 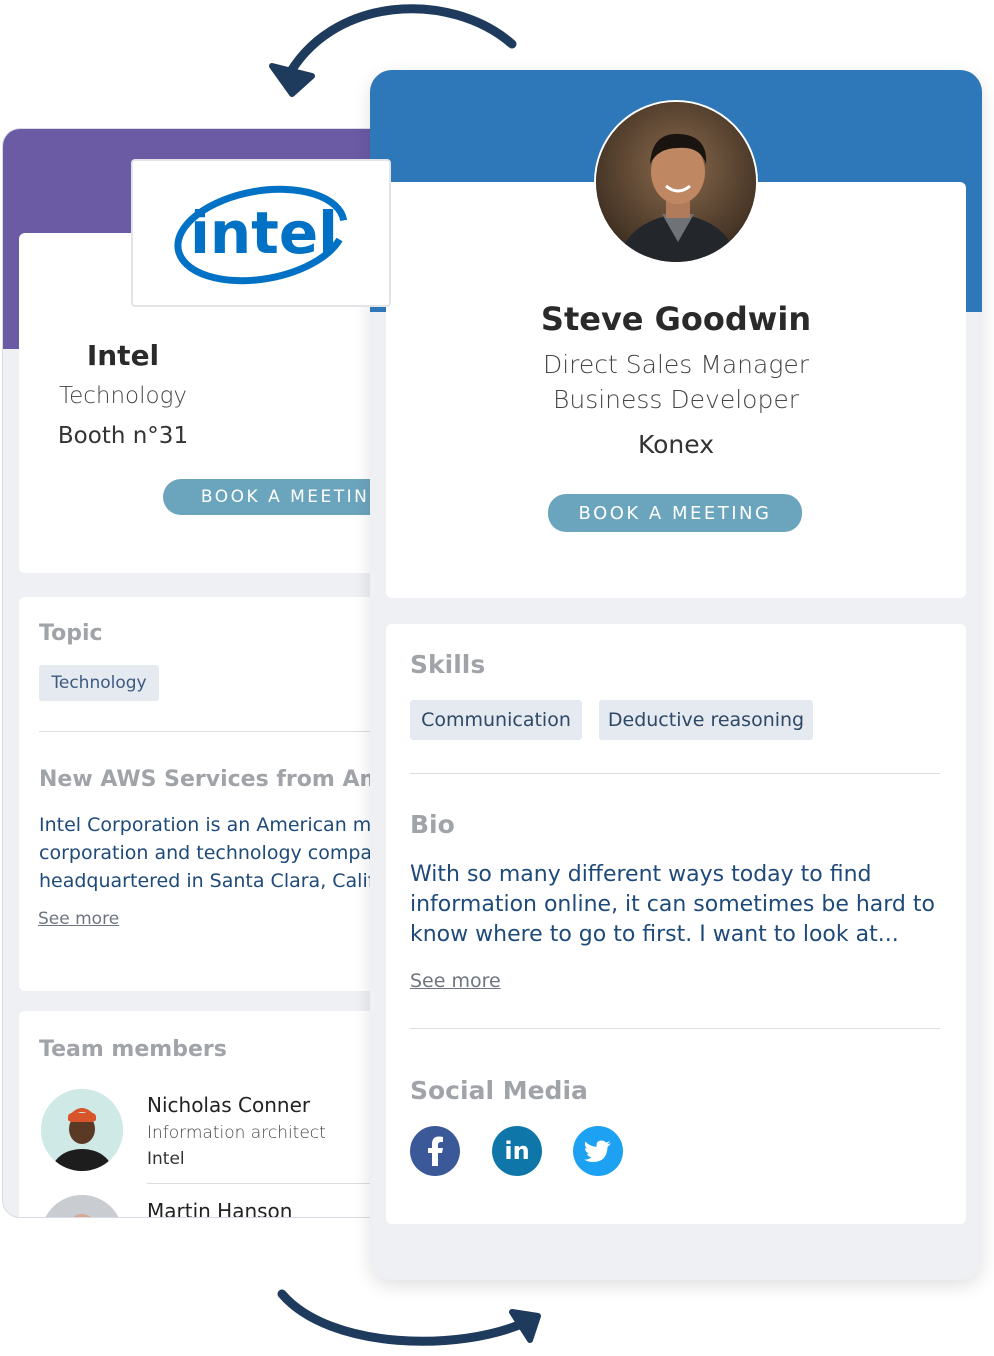 I want to click on linkedin-glyph-icon: in, so click(x=516, y=1151).